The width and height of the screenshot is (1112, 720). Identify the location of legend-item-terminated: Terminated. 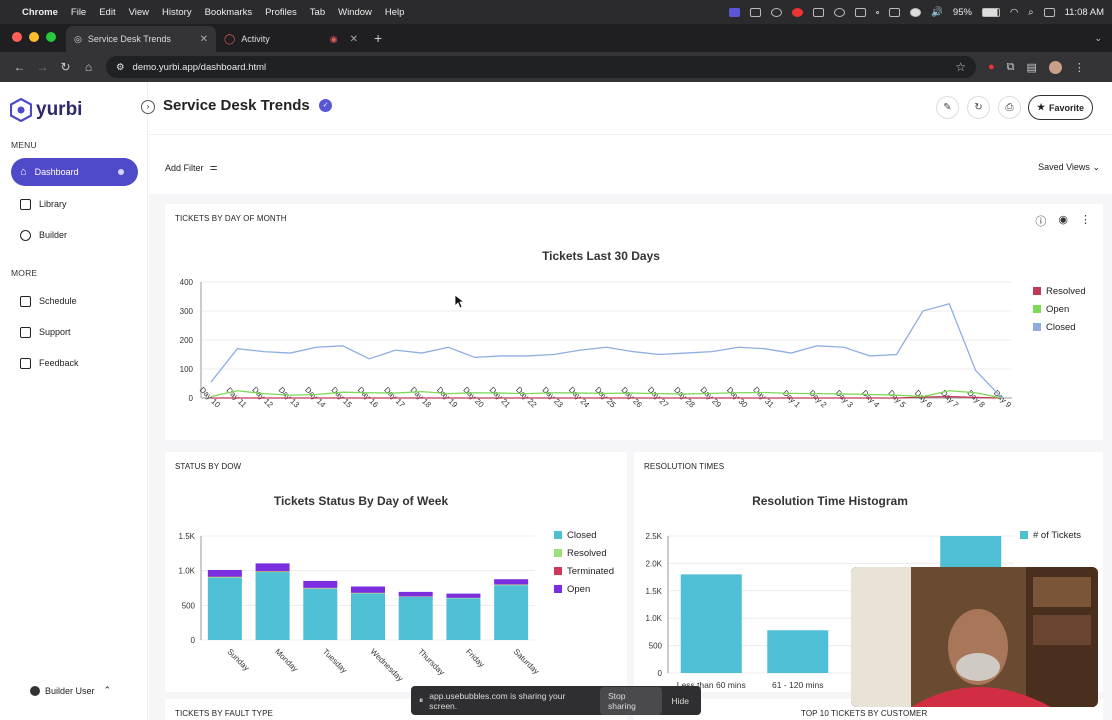
(584, 571).